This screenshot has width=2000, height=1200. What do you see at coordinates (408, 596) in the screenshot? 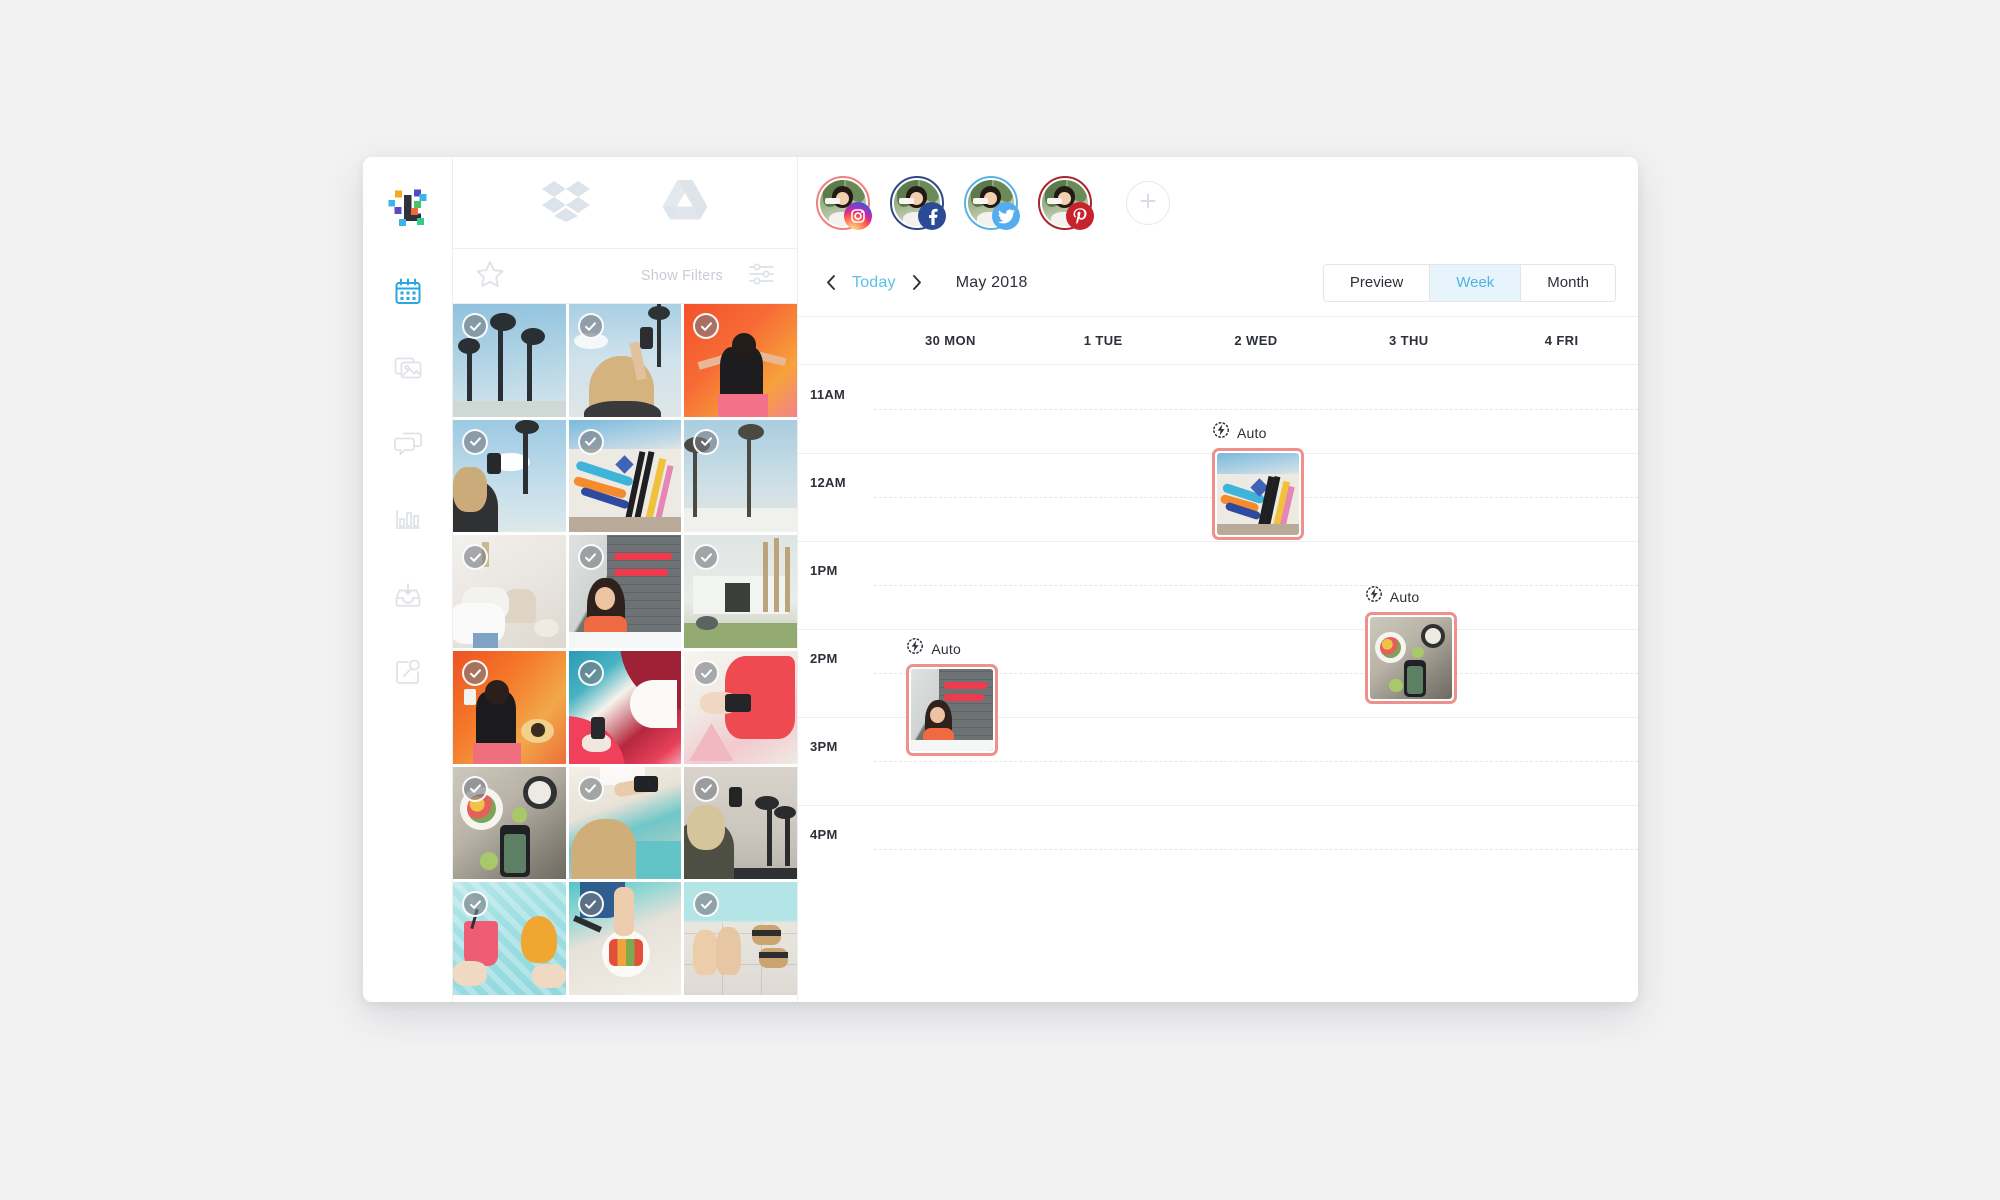
I see `sidebar-item-collect` at bounding box center [408, 596].